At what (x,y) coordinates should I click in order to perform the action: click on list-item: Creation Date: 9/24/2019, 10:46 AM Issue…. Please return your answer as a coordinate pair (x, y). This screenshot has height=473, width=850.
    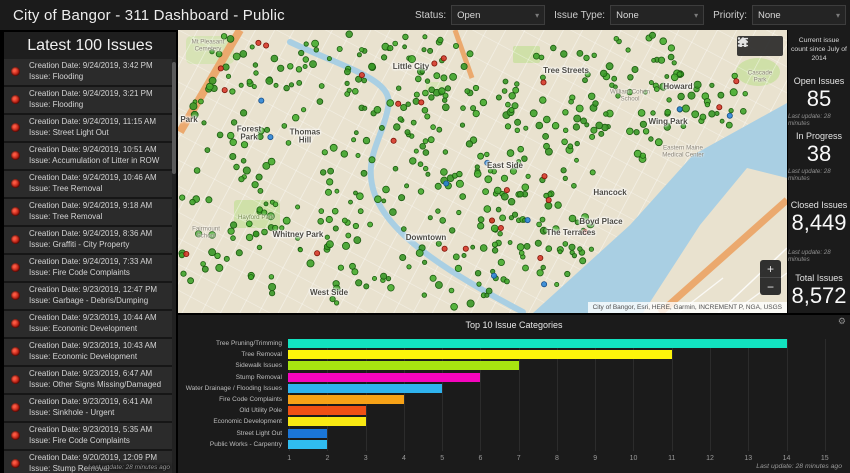
    Looking at the image, I should click on (88, 185).